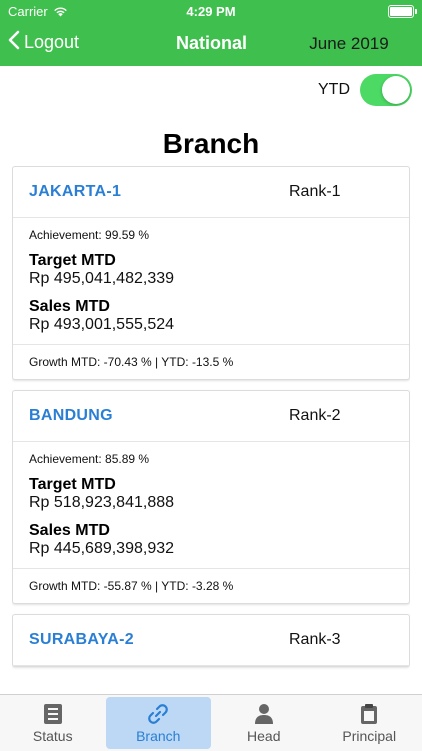 The image size is (422, 751). I want to click on tab-status: Status, so click(53, 723).